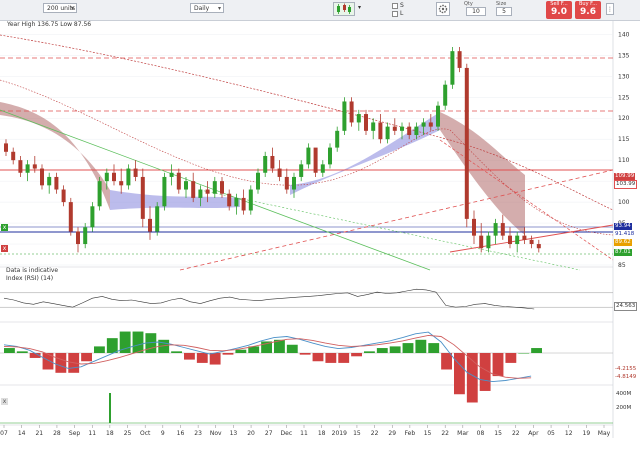 The image size is (640, 453). What do you see at coordinates (610, 9) in the screenshot?
I see `ticket-menu-button: ⋮` at bounding box center [610, 9].